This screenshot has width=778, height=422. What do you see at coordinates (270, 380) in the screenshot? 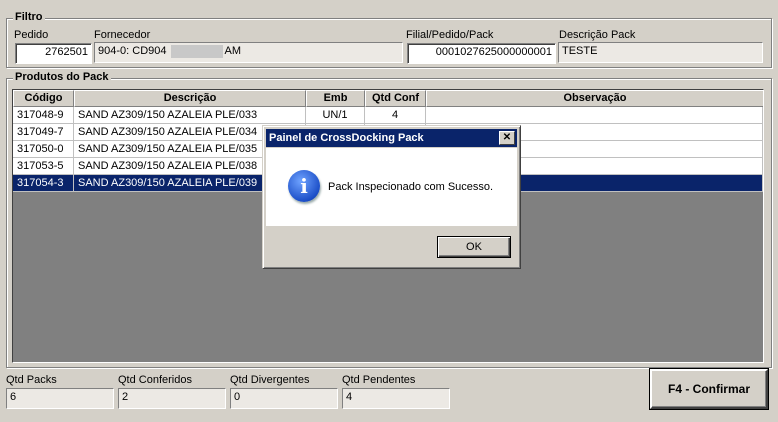
I see `qtd-divergentes-label: Qtd Divergentes` at bounding box center [270, 380].